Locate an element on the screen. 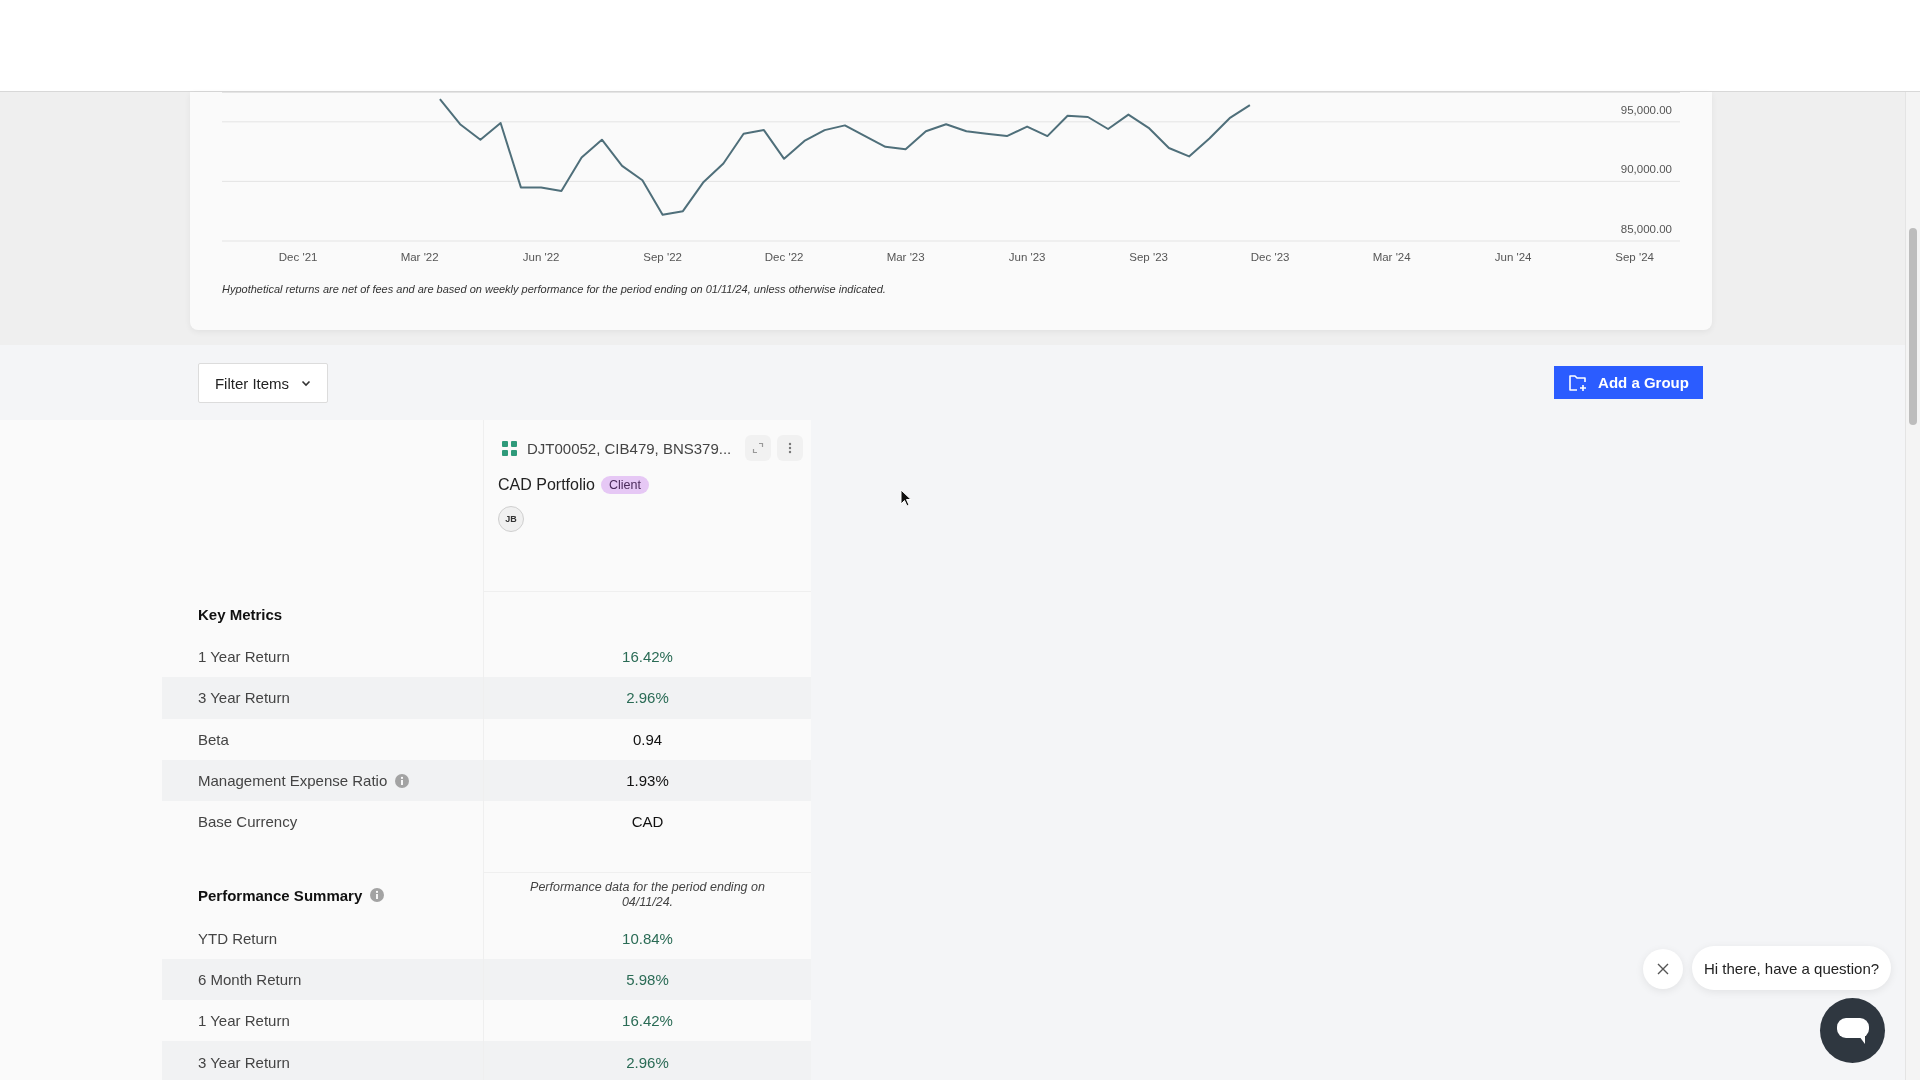 Image resolution: width=1920 pixels, height=1080 pixels. x-axis-label: Dec '22 is located at coordinates (784, 257).